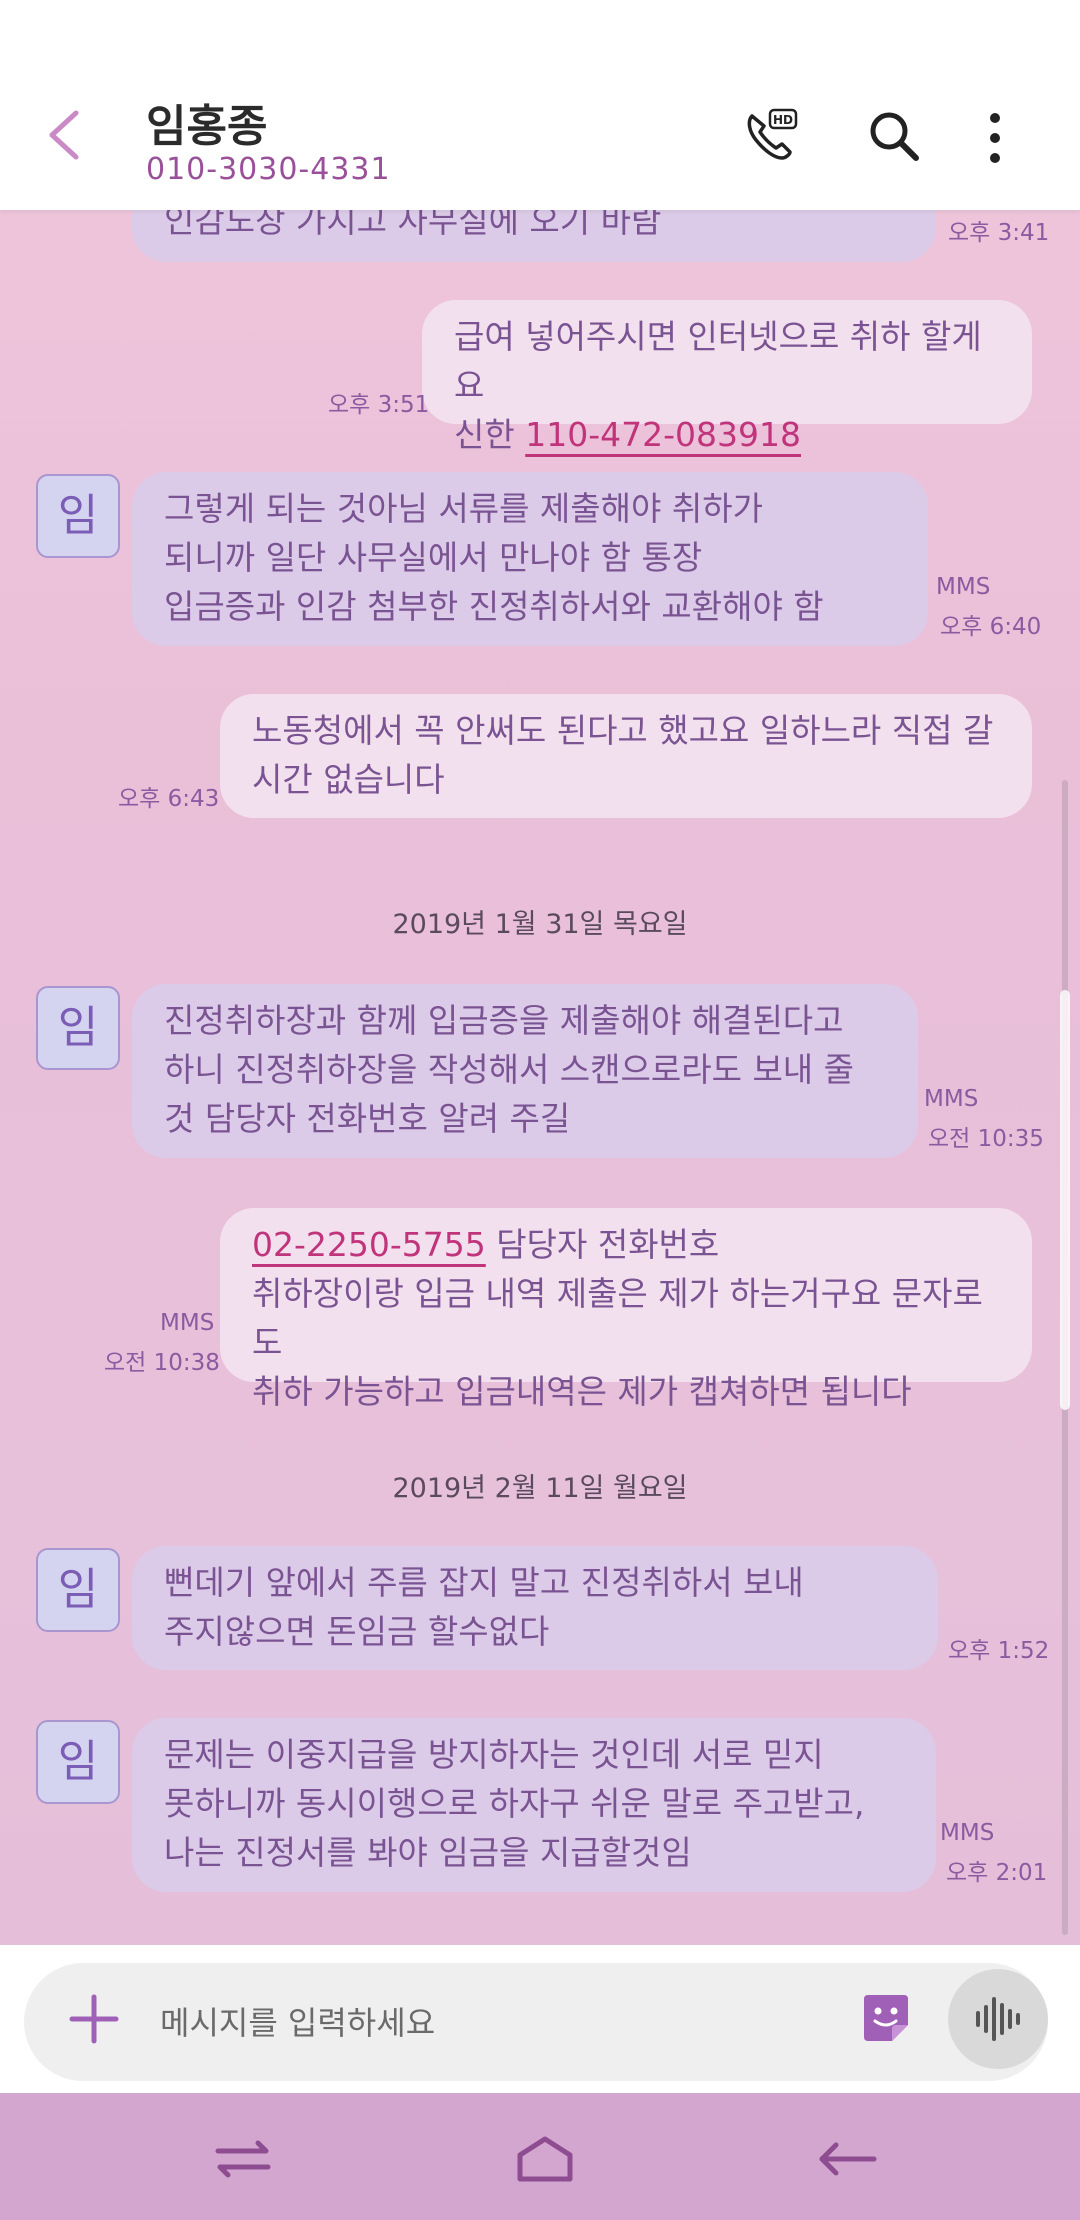 Image resolution: width=1080 pixels, height=2220 pixels. I want to click on message-time: 오전 10:35, so click(986, 1139).